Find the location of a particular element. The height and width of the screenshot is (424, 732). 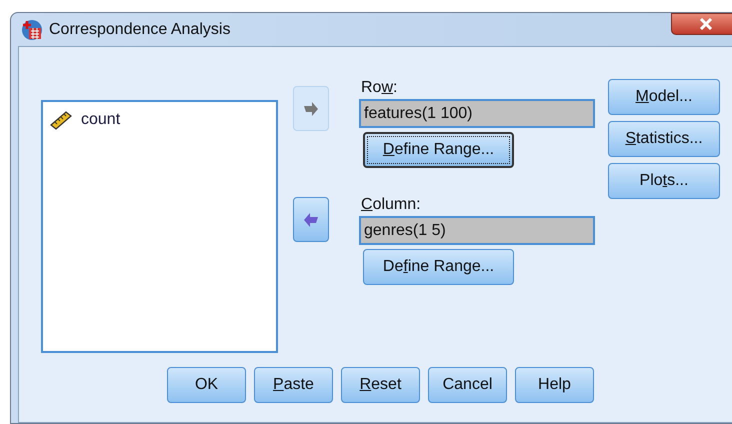

field-label: Row: is located at coordinates (379, 88).